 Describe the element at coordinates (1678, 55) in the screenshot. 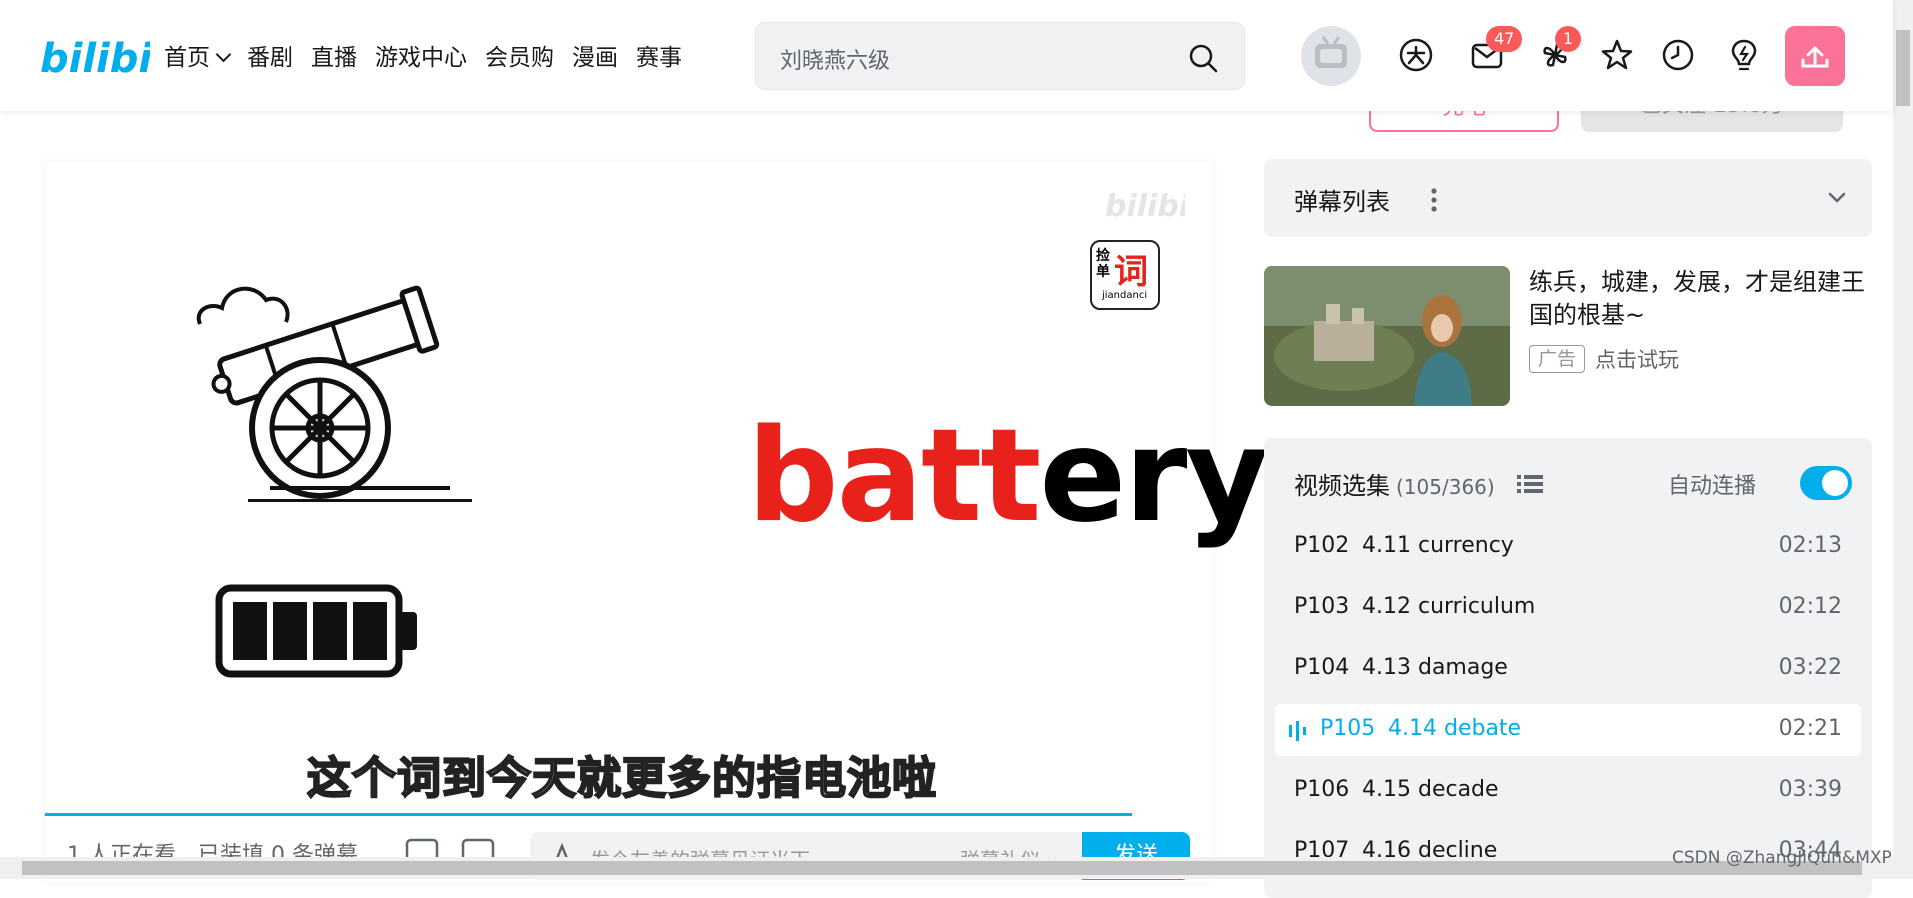

I see `history-clock-icon` at that location.